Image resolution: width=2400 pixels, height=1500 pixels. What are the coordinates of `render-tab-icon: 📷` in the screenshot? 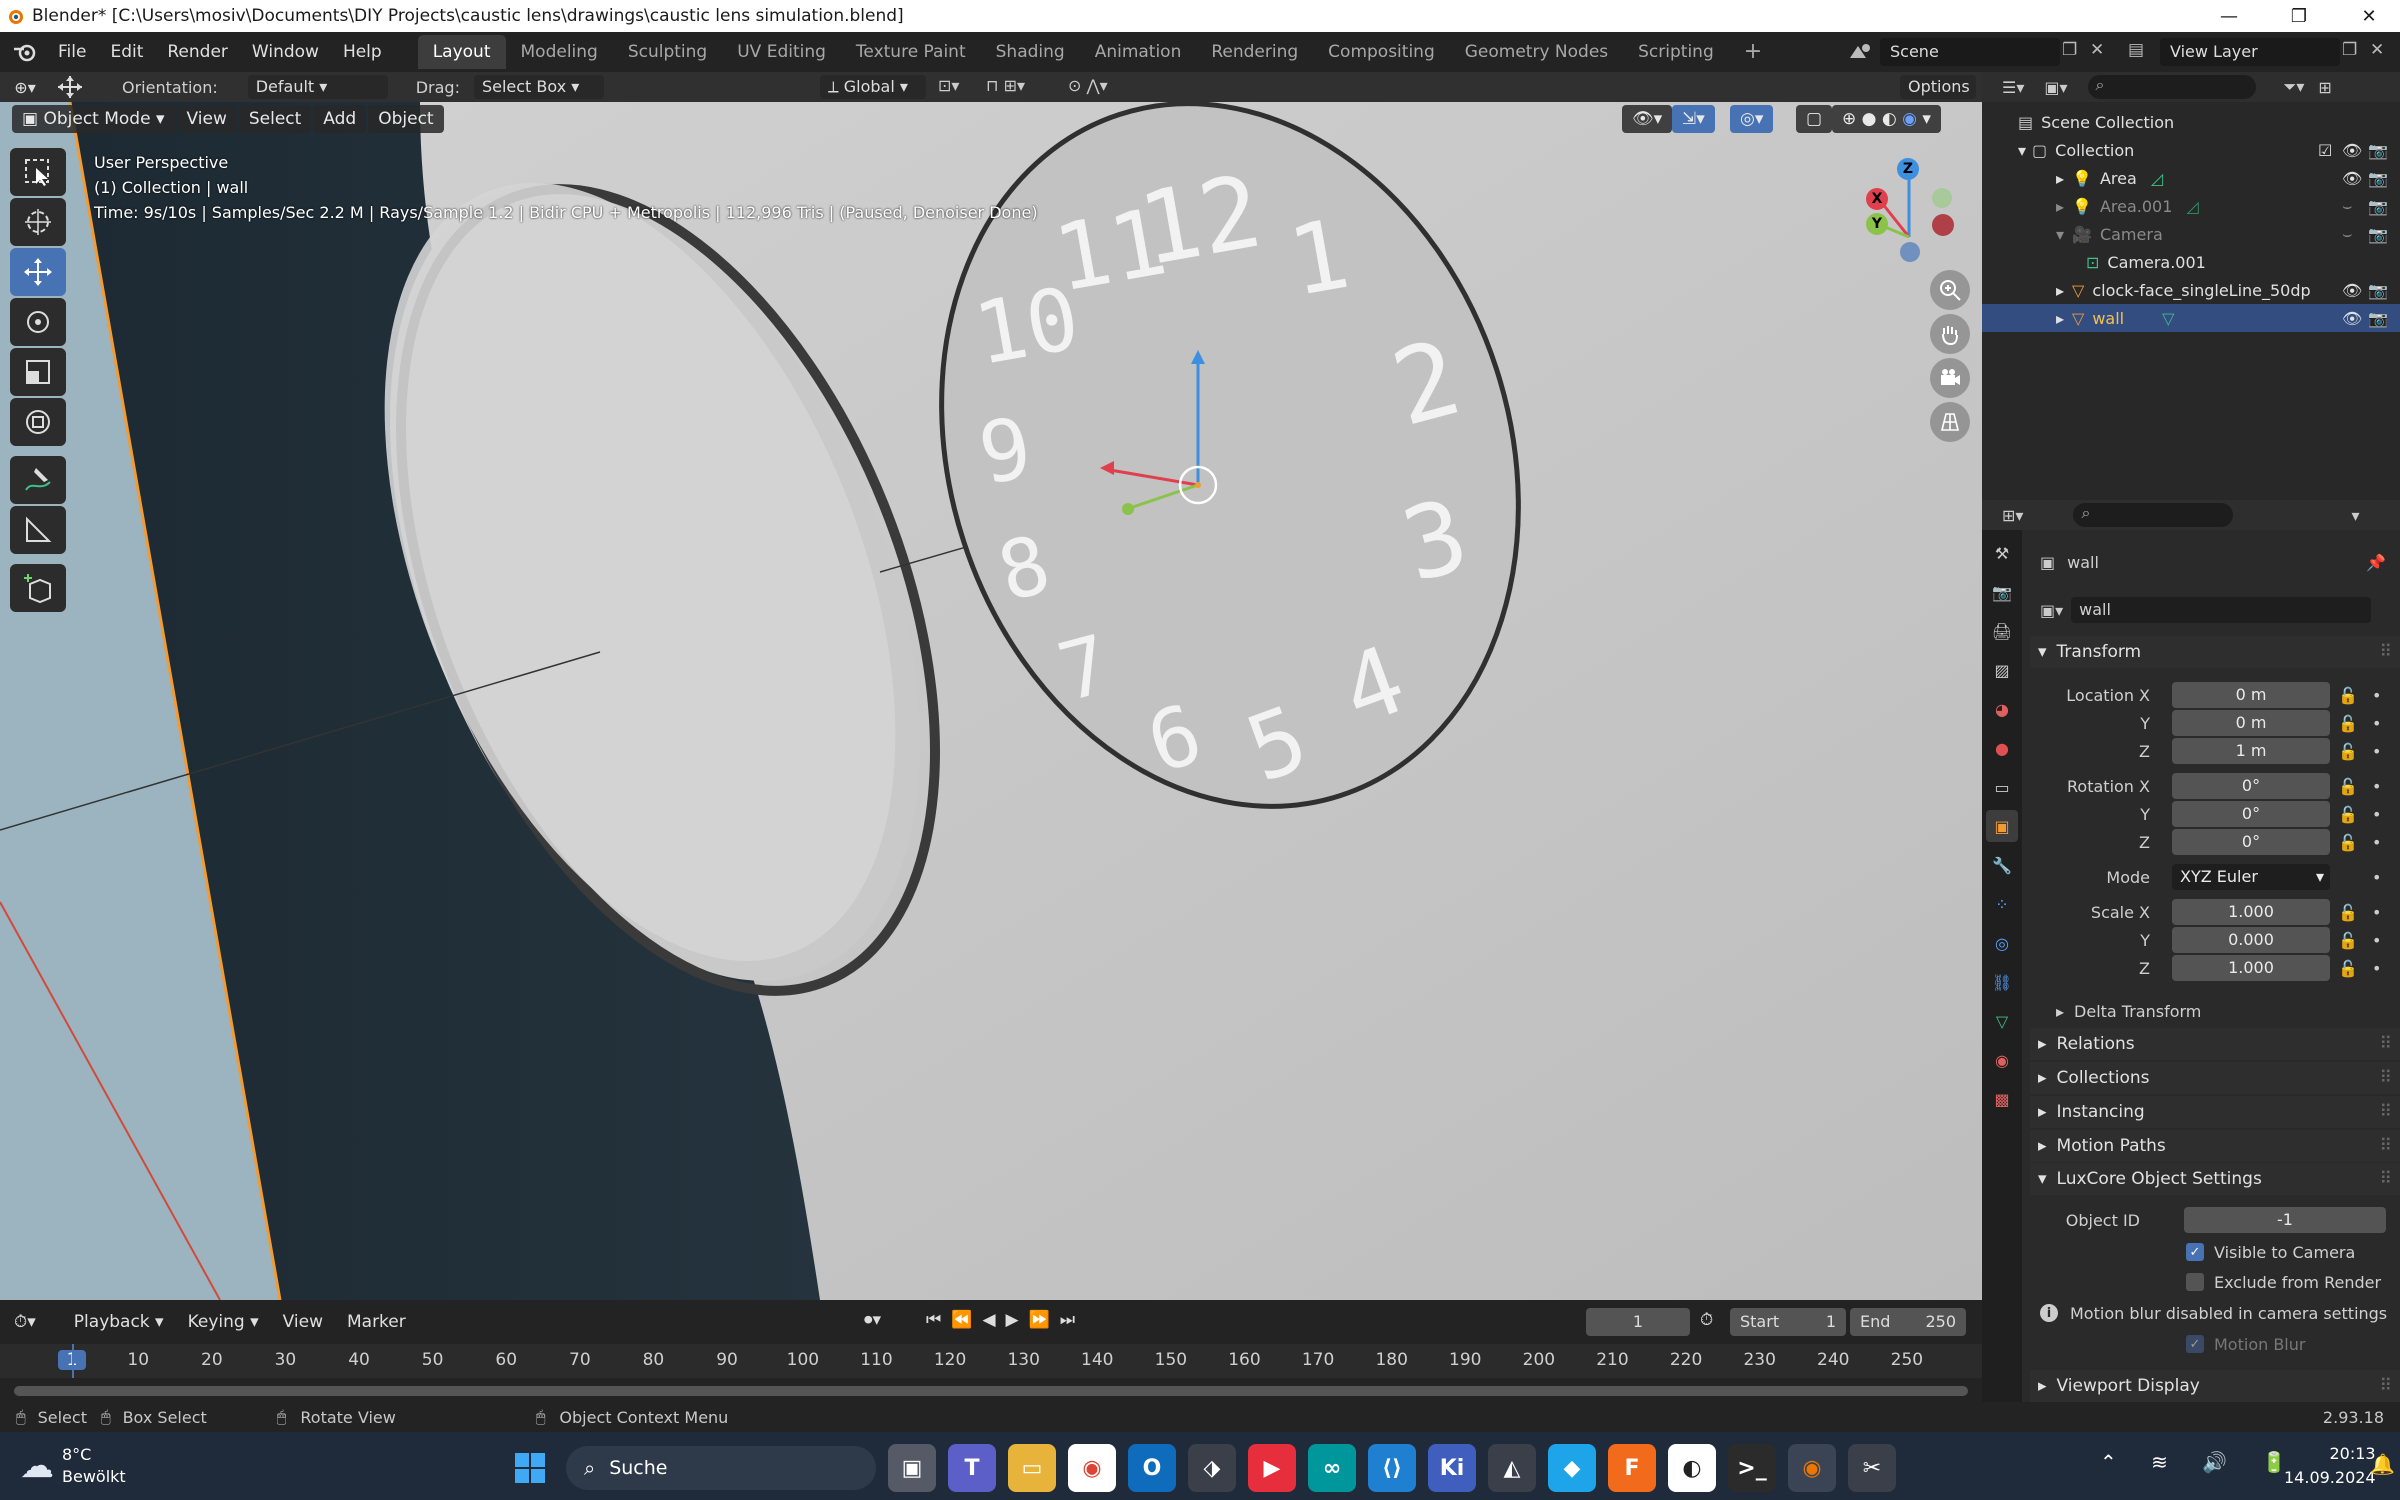 It's located at (2002, 592).